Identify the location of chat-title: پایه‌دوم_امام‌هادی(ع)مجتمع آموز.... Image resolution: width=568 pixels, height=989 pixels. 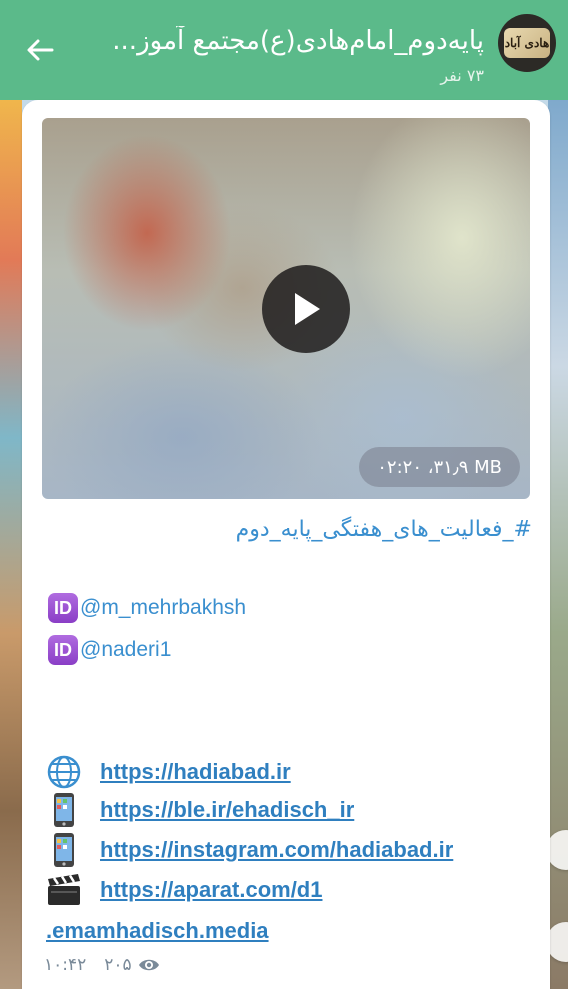
(289, 41).